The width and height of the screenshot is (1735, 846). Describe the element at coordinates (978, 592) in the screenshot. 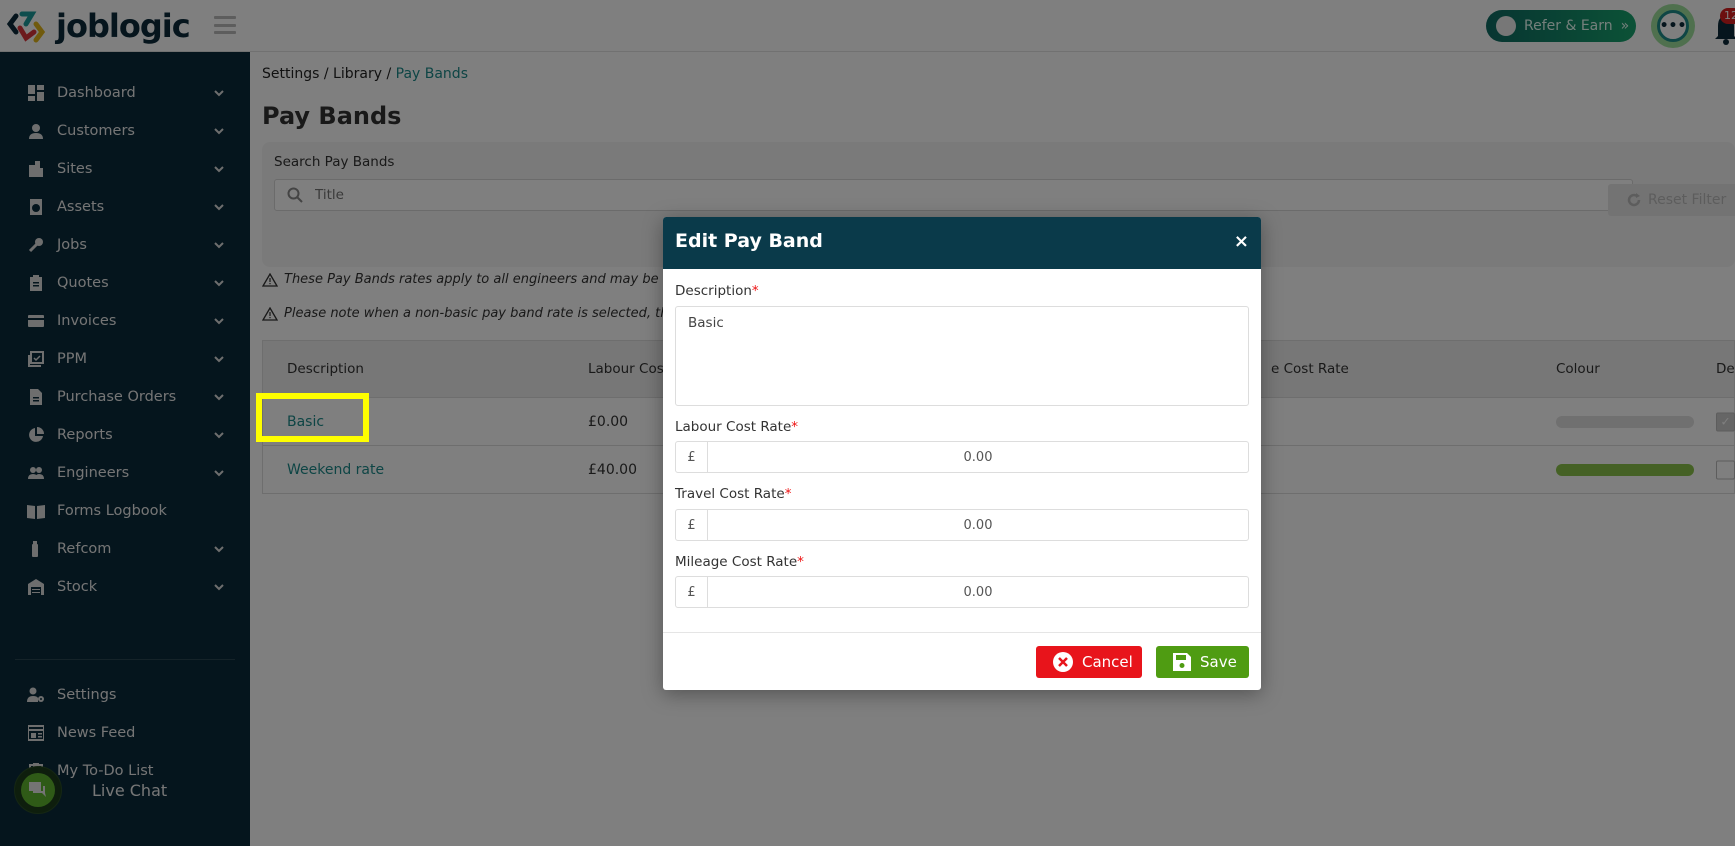

I see `mileage-cost-rate-input` at that location.